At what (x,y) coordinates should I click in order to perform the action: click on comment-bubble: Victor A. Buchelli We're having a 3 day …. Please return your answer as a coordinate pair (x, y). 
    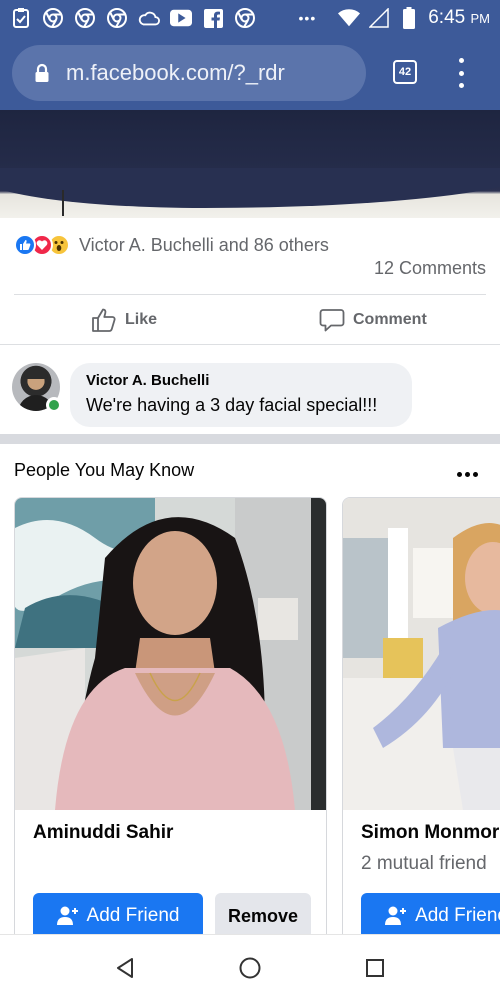
    Looking at the image, I should click on (241, 395).